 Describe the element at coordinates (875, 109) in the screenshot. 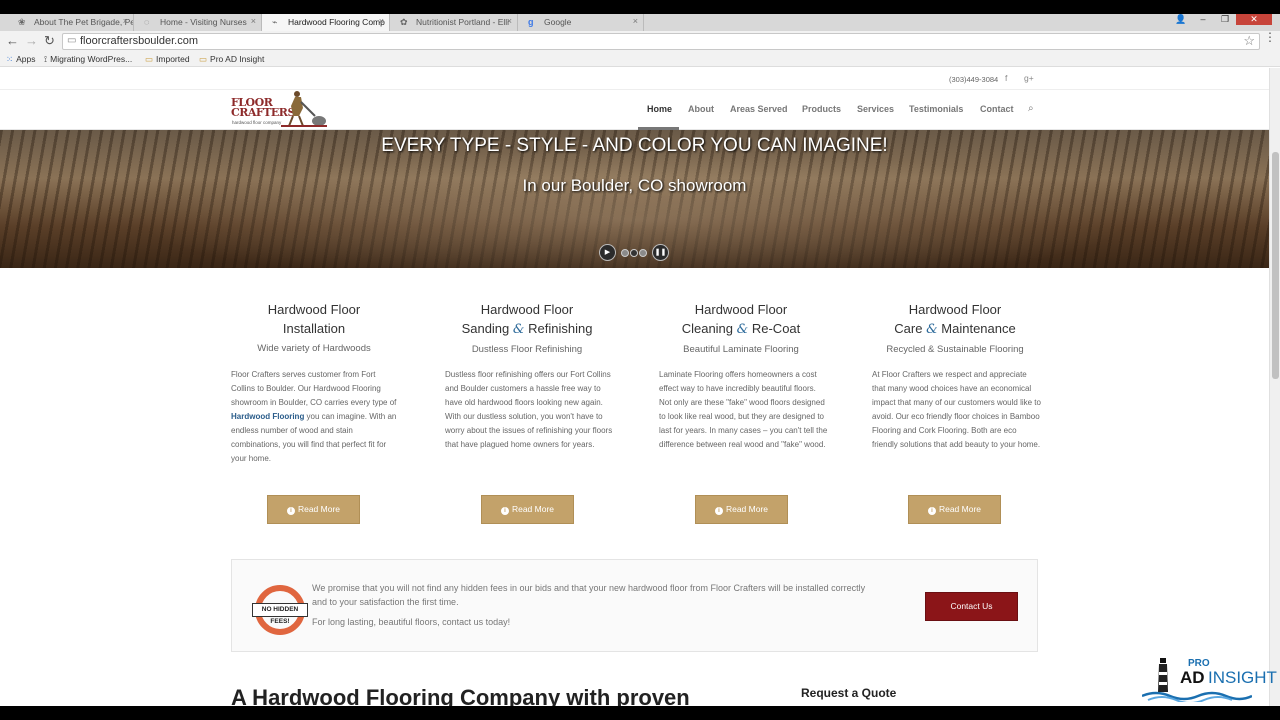

I see `nav-services: Services` at that location.